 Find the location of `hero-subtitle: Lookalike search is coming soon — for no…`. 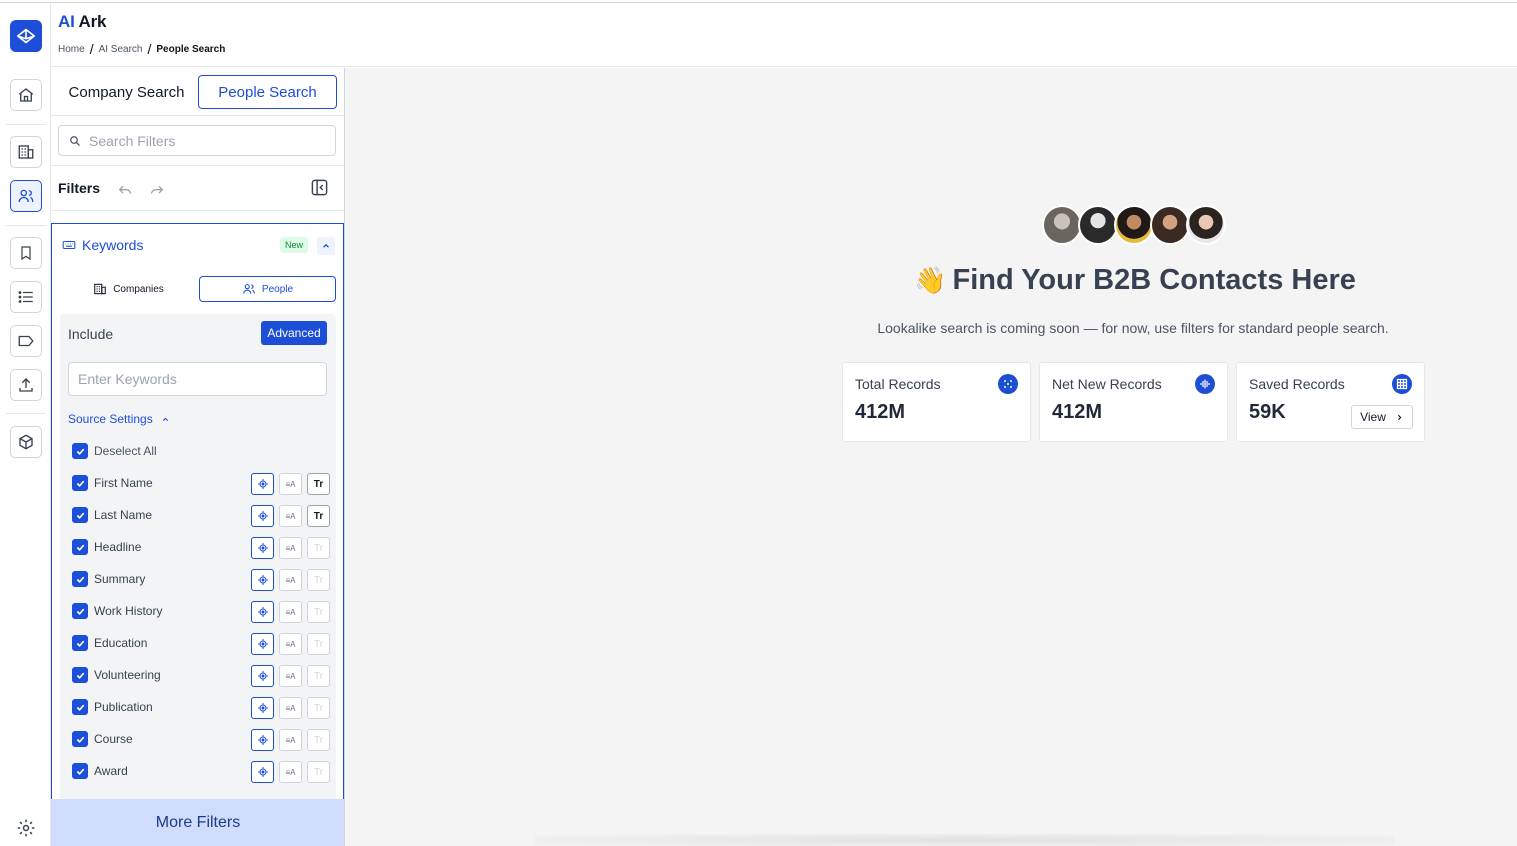

hero-subtitle: Lookalike search is coming soon — for no… is located at coordinates (1133, 328).